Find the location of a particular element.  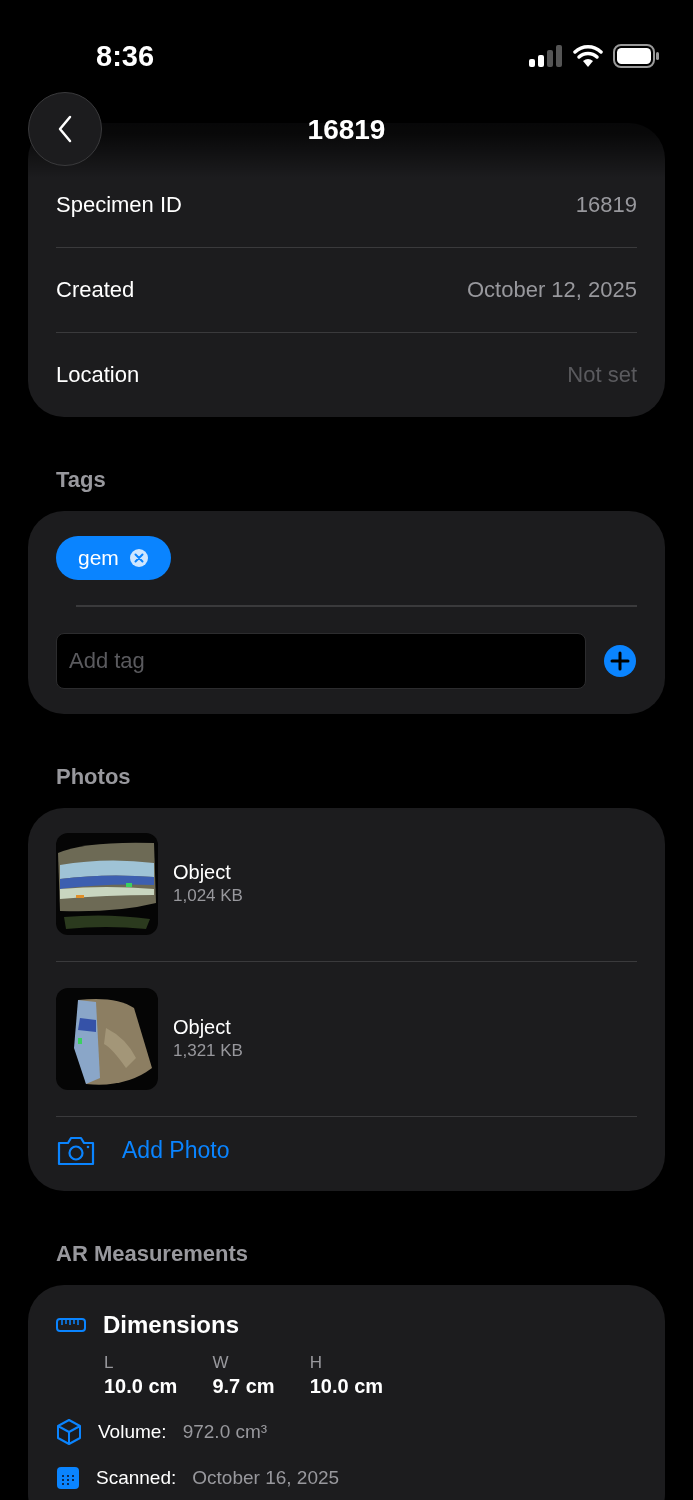

section-heading: AR Measurements is located at coordinates (152, 1253).